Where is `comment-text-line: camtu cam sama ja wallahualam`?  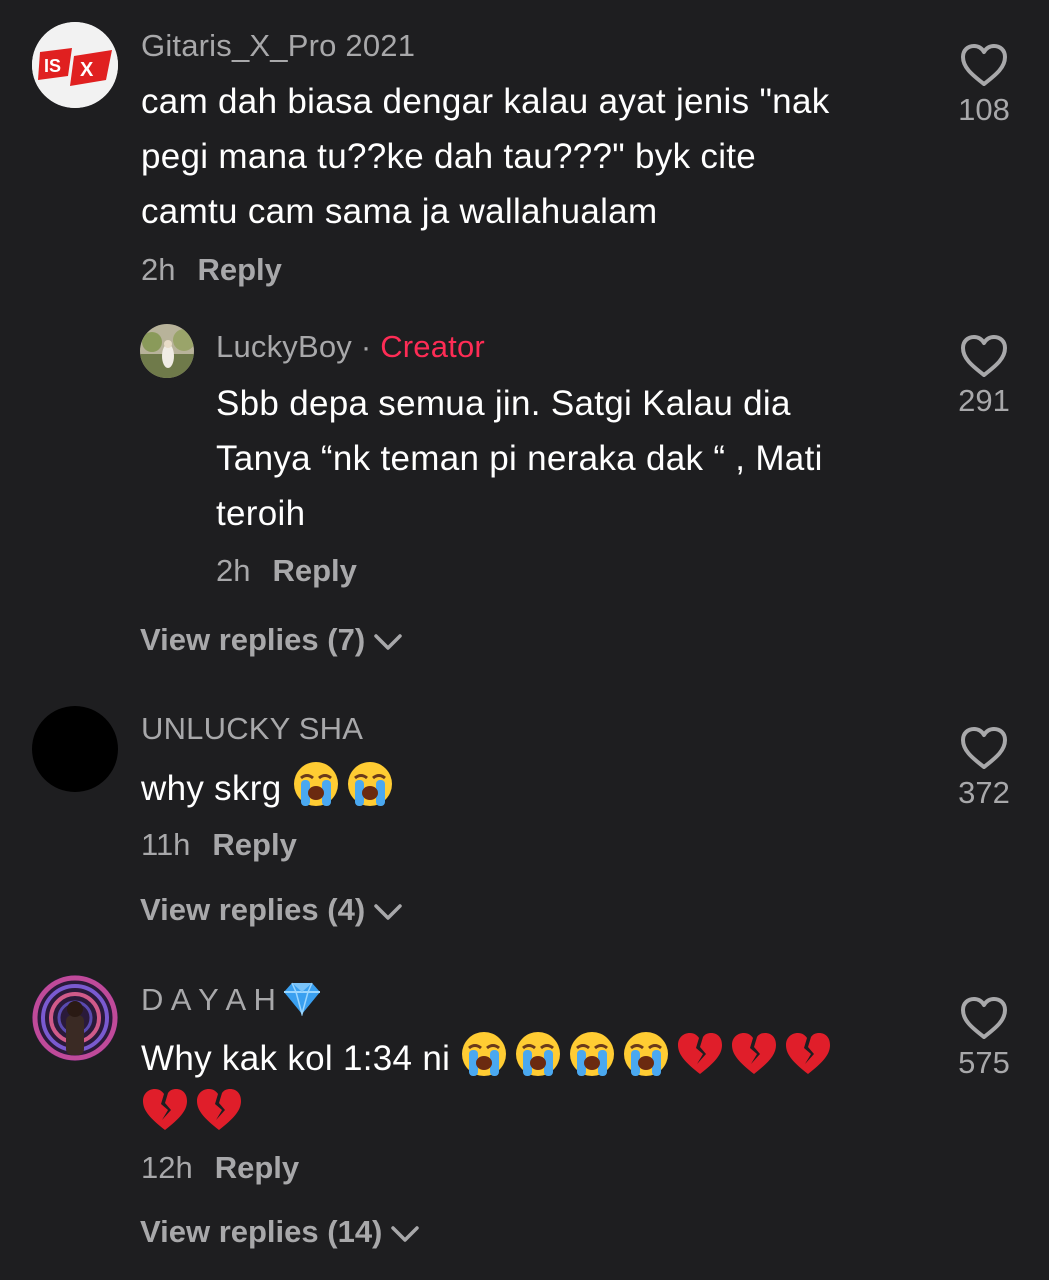 comment-text-line: camtu cam sama ja wallahualam is located at coordinates (399, 211).